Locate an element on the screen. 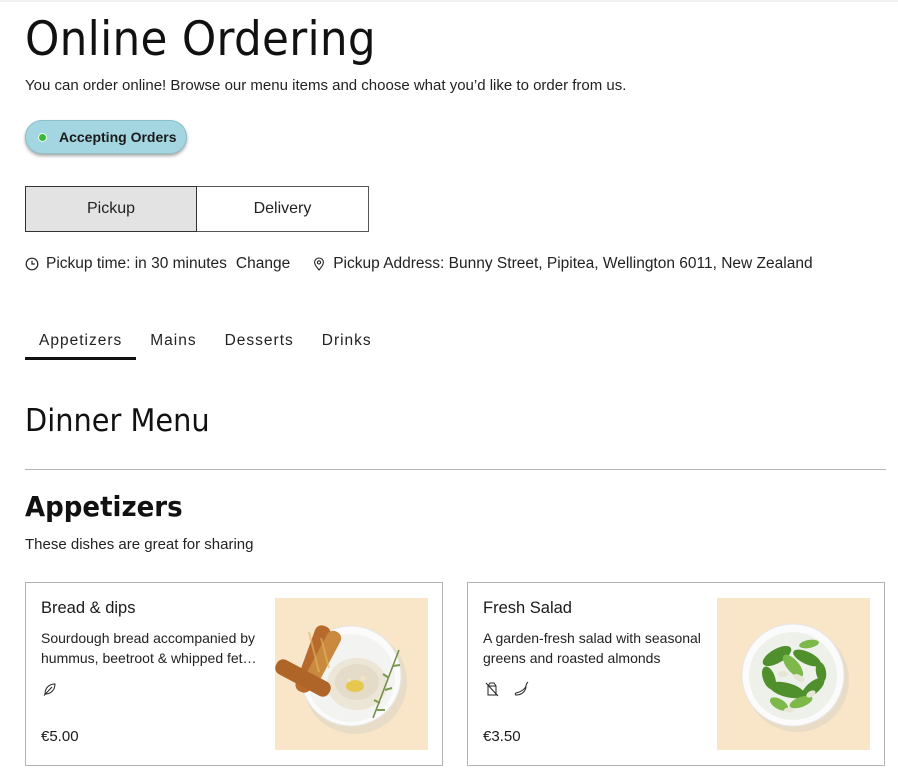  menu-section-tabs: Appetizers Mains Desserts Drinks is located at coordinates (205, 345).